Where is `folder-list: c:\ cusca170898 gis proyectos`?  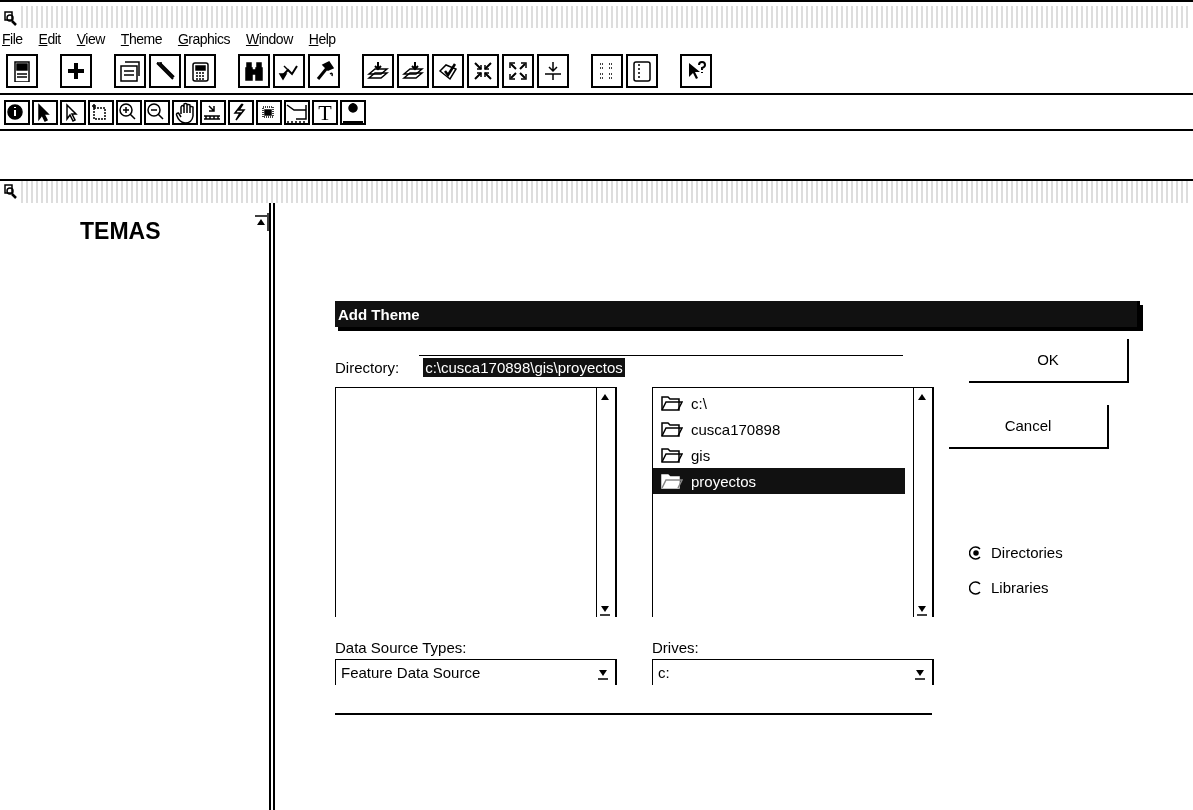
folder-list: c:\ cusca170898 gis proyectos is located at coordinates (793, 502).